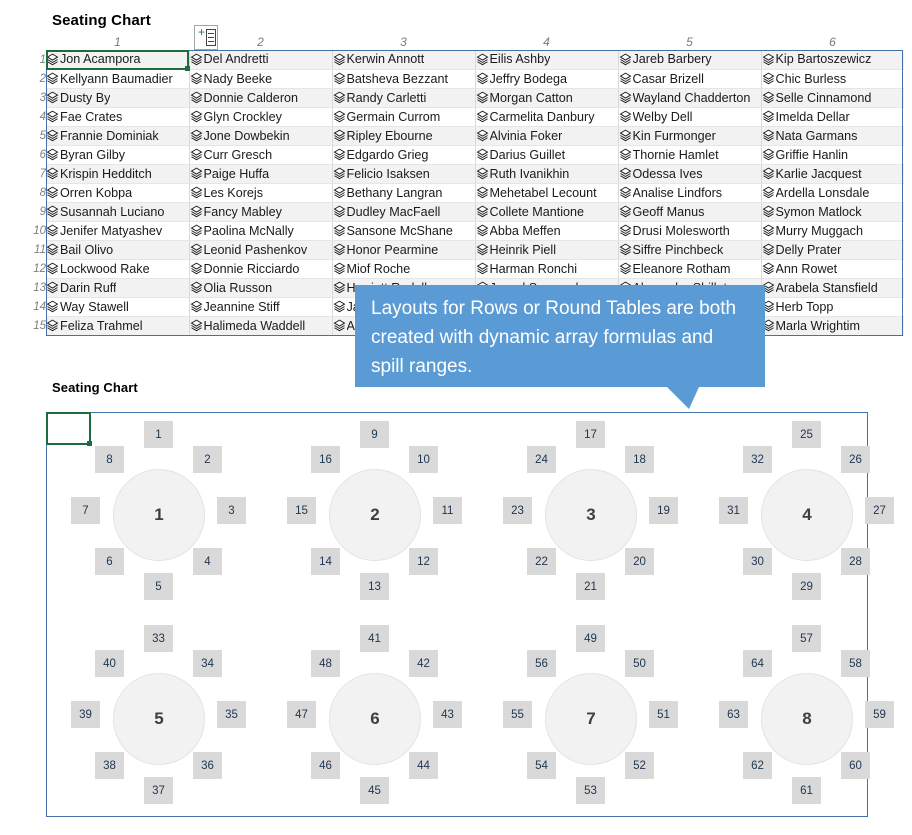 Image resolution: width=912 pixels, height=835 pixels. What do you see at coordinates (118, 326) in the screenshot?
I see `name-cell: Feliza Trahmel` at bounding box center [118, 326].